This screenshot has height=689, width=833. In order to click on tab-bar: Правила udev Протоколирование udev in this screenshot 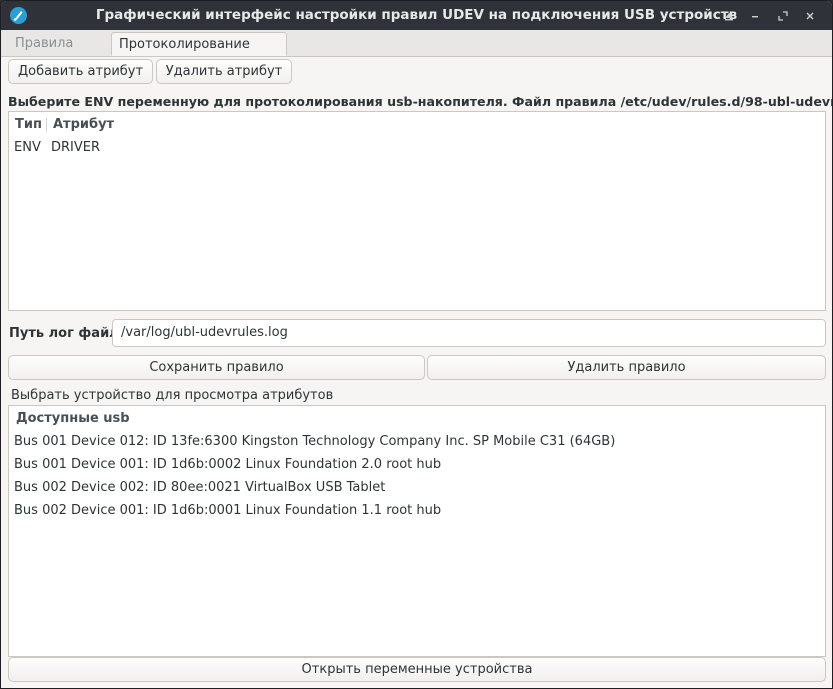, I will do `click(416, 53)`.